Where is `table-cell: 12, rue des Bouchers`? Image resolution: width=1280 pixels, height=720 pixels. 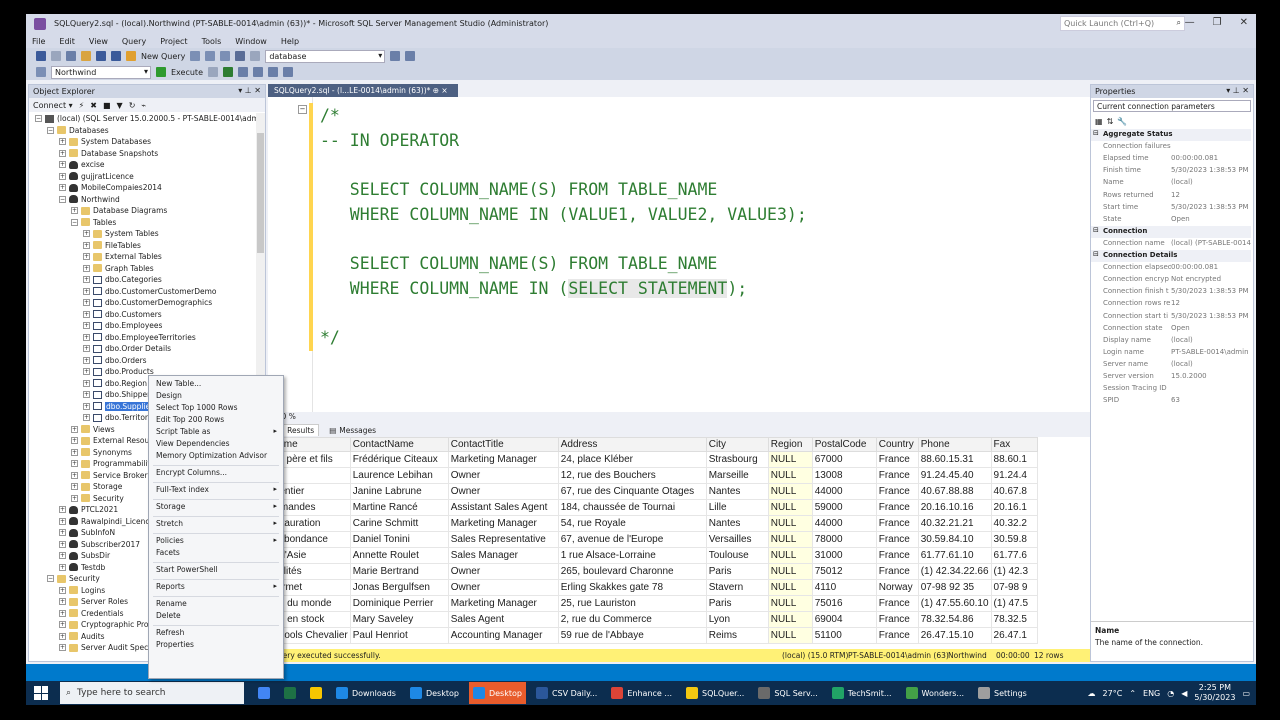 table-cell: 12, rue des Bouchers is located at coordinates (632, 475).